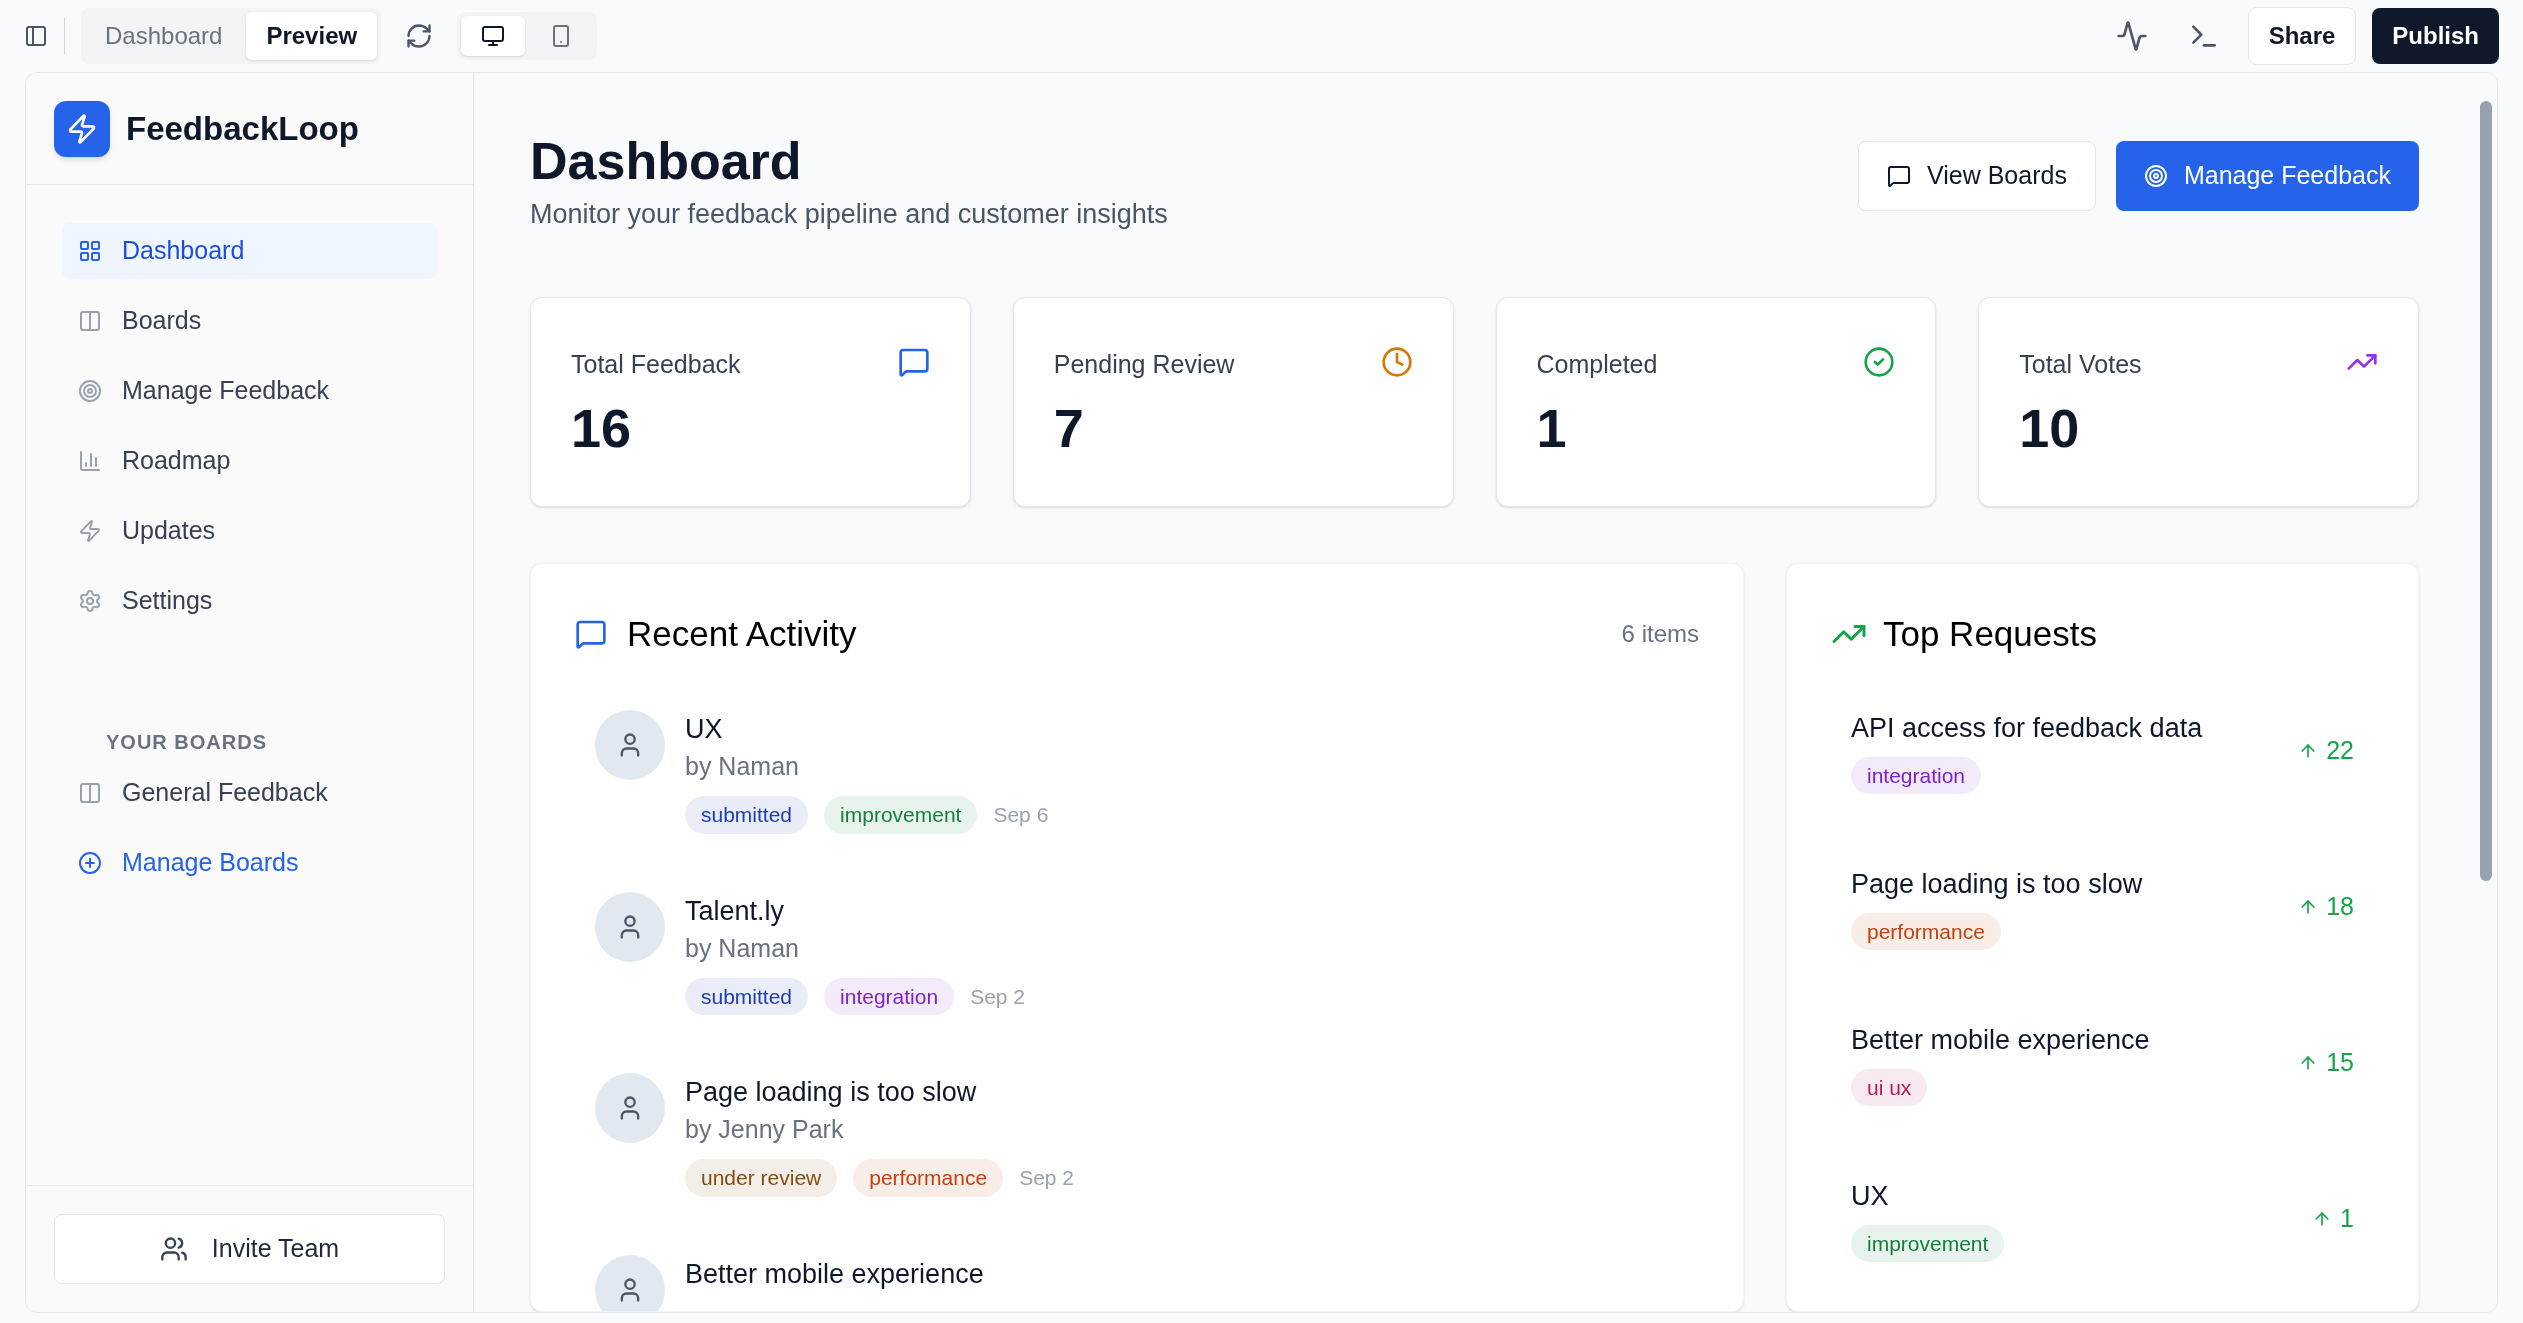 Image resolution: width=2523 pixels, height=1323 pixels. I want to click on card-title: Recent Activity, so click(742, 633).